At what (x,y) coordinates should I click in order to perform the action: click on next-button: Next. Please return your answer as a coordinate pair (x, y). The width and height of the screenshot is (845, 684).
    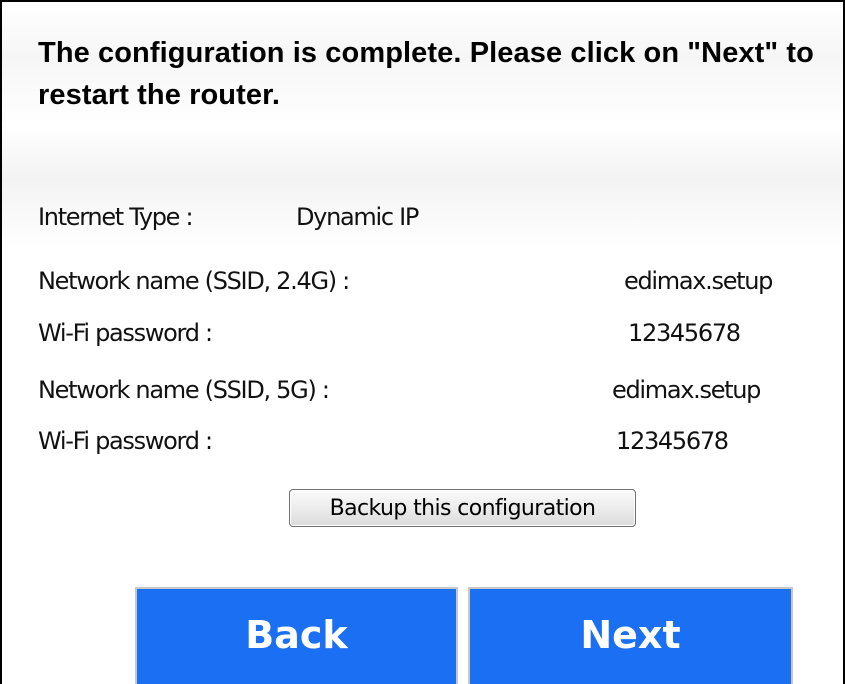
    Looking at the image, I should click on (630, 635).